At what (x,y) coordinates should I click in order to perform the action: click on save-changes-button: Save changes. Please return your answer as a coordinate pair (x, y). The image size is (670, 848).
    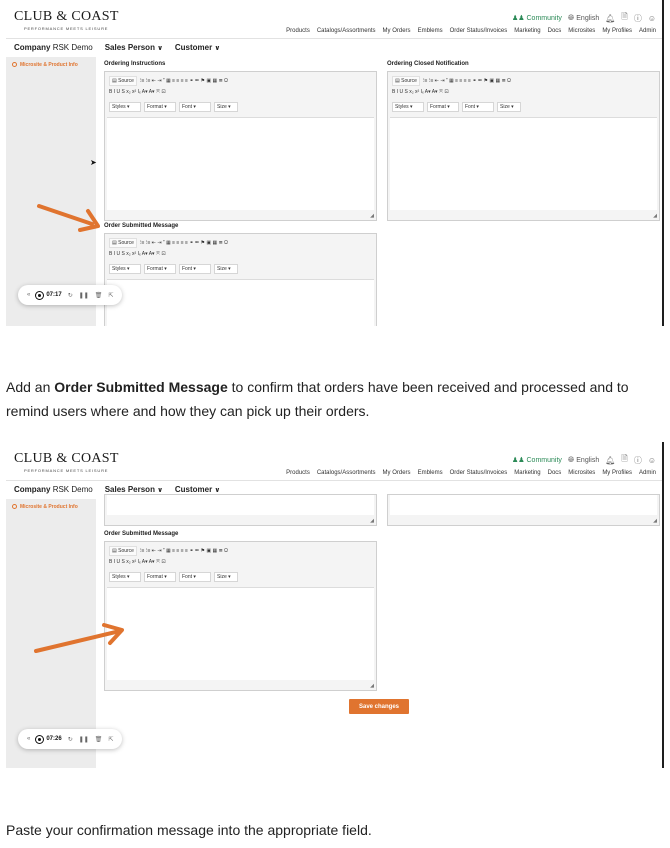
    Looking at the image, I should click on (379, 706).